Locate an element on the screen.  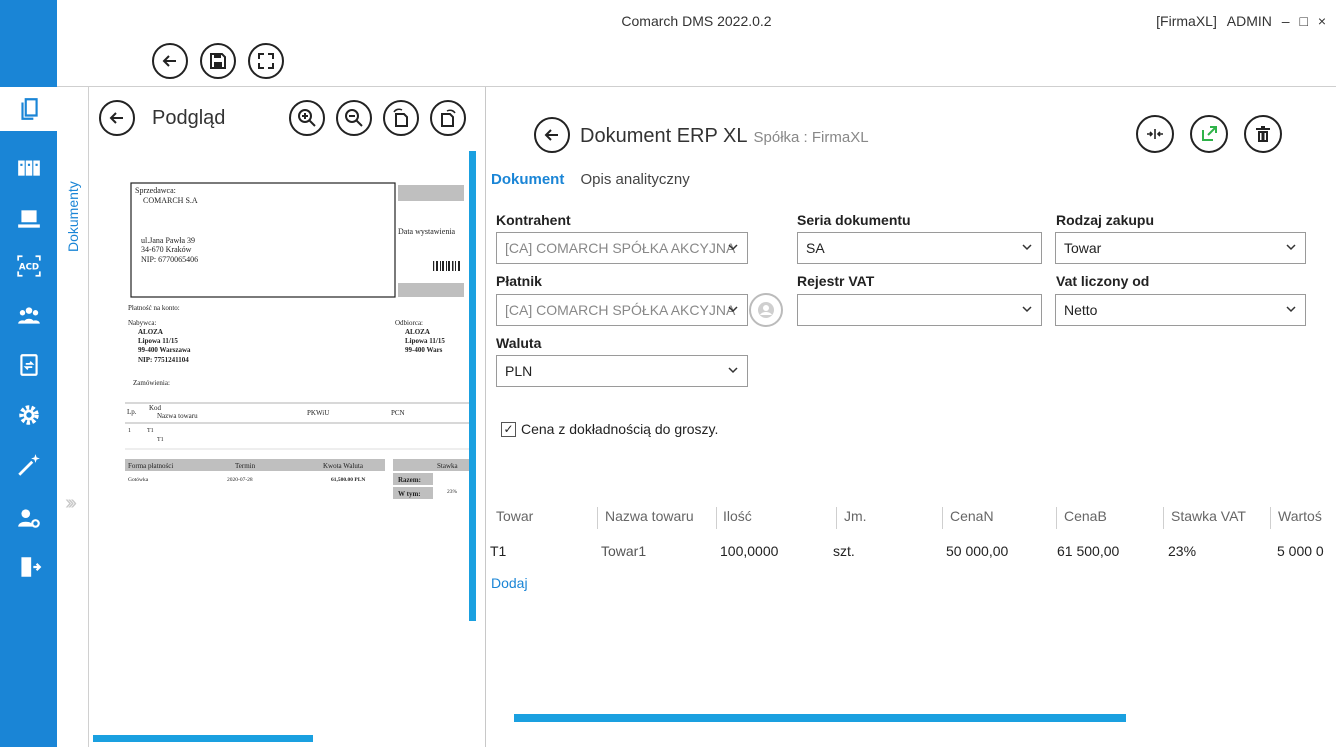
row-jm: szt. is located at coordinates (844, 551).